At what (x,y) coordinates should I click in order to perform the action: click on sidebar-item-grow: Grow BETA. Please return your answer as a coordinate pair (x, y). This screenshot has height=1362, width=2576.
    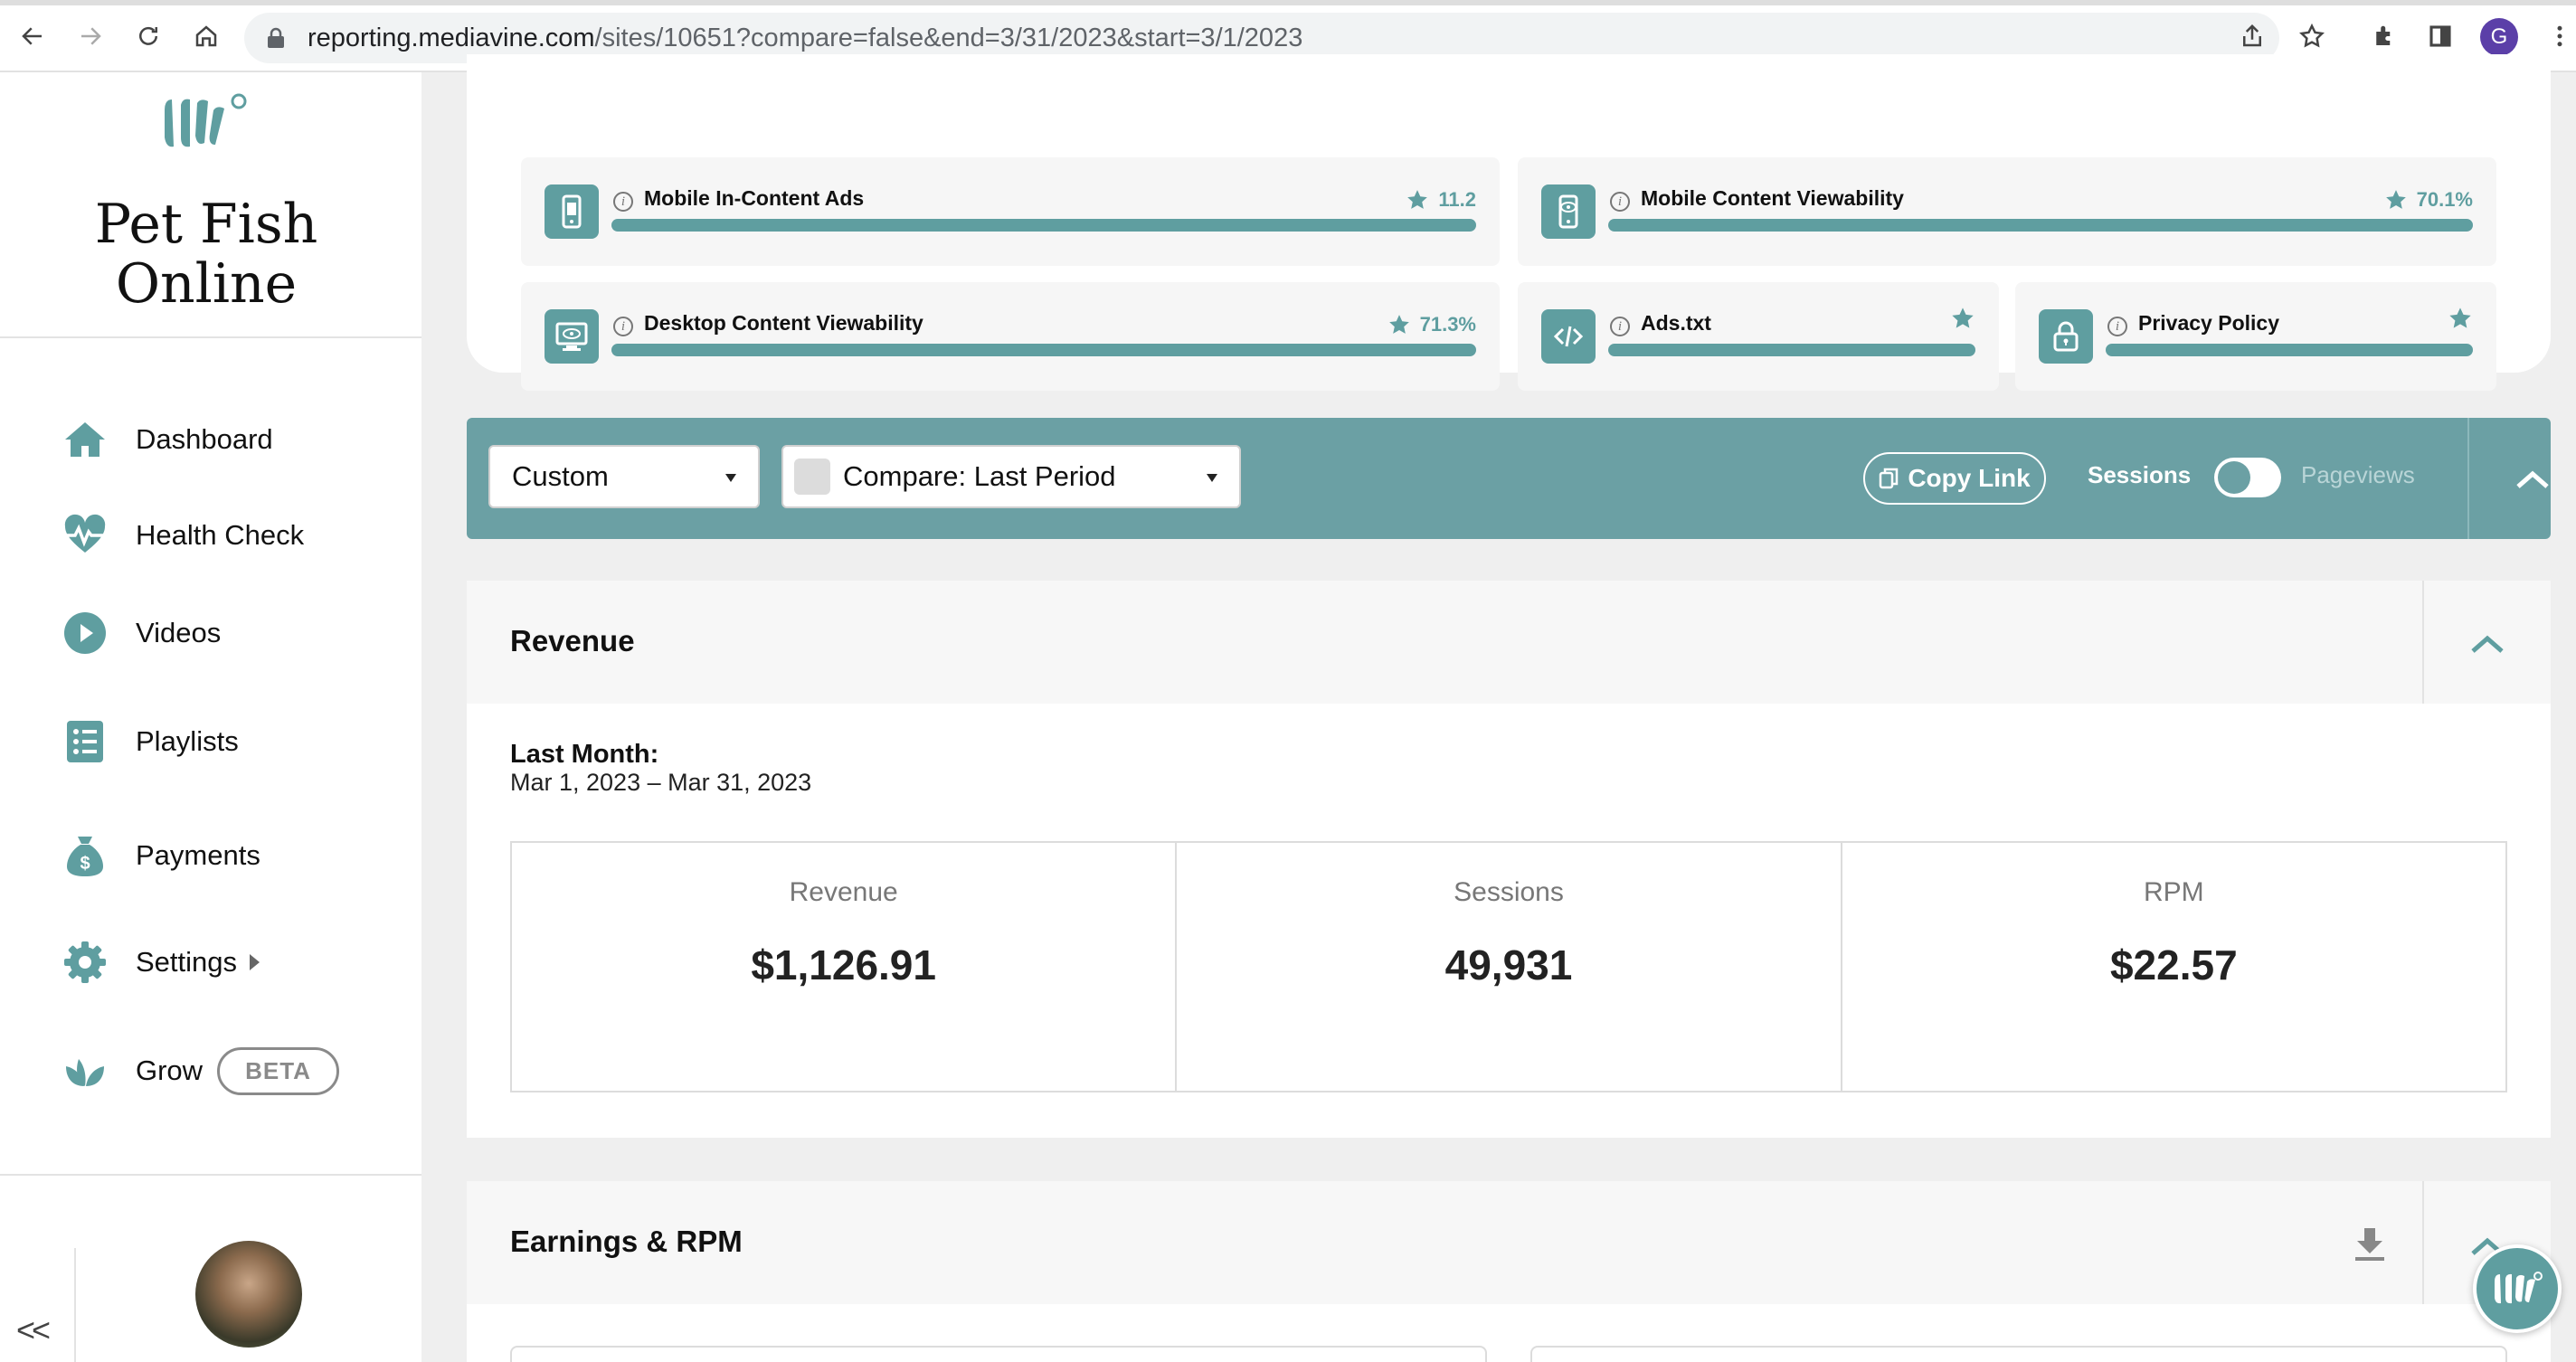
    Looking at the image, I should click on (200, 1071).